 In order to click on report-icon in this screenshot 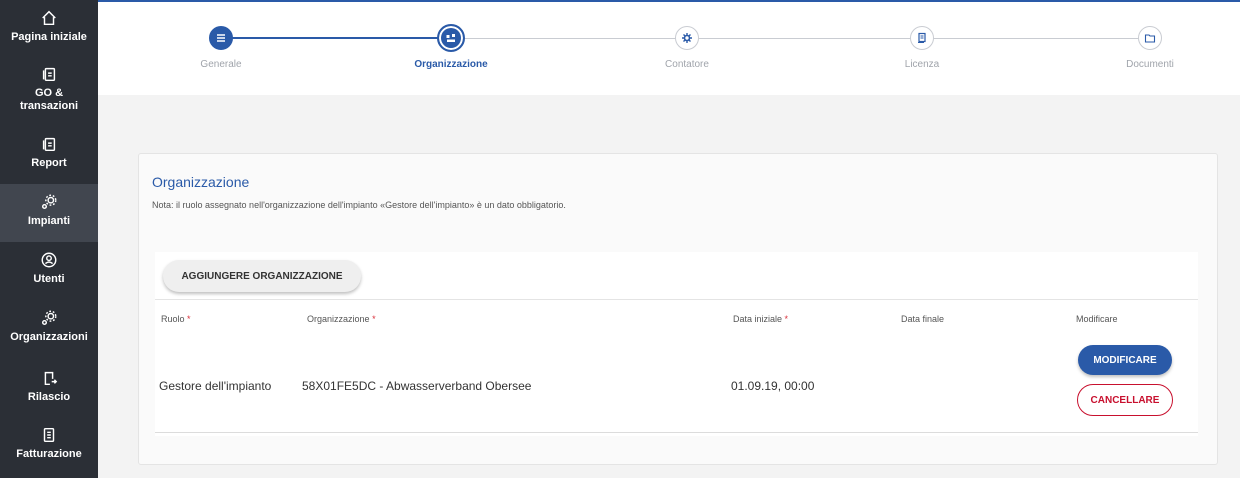, I will do `click(49, 144)`.